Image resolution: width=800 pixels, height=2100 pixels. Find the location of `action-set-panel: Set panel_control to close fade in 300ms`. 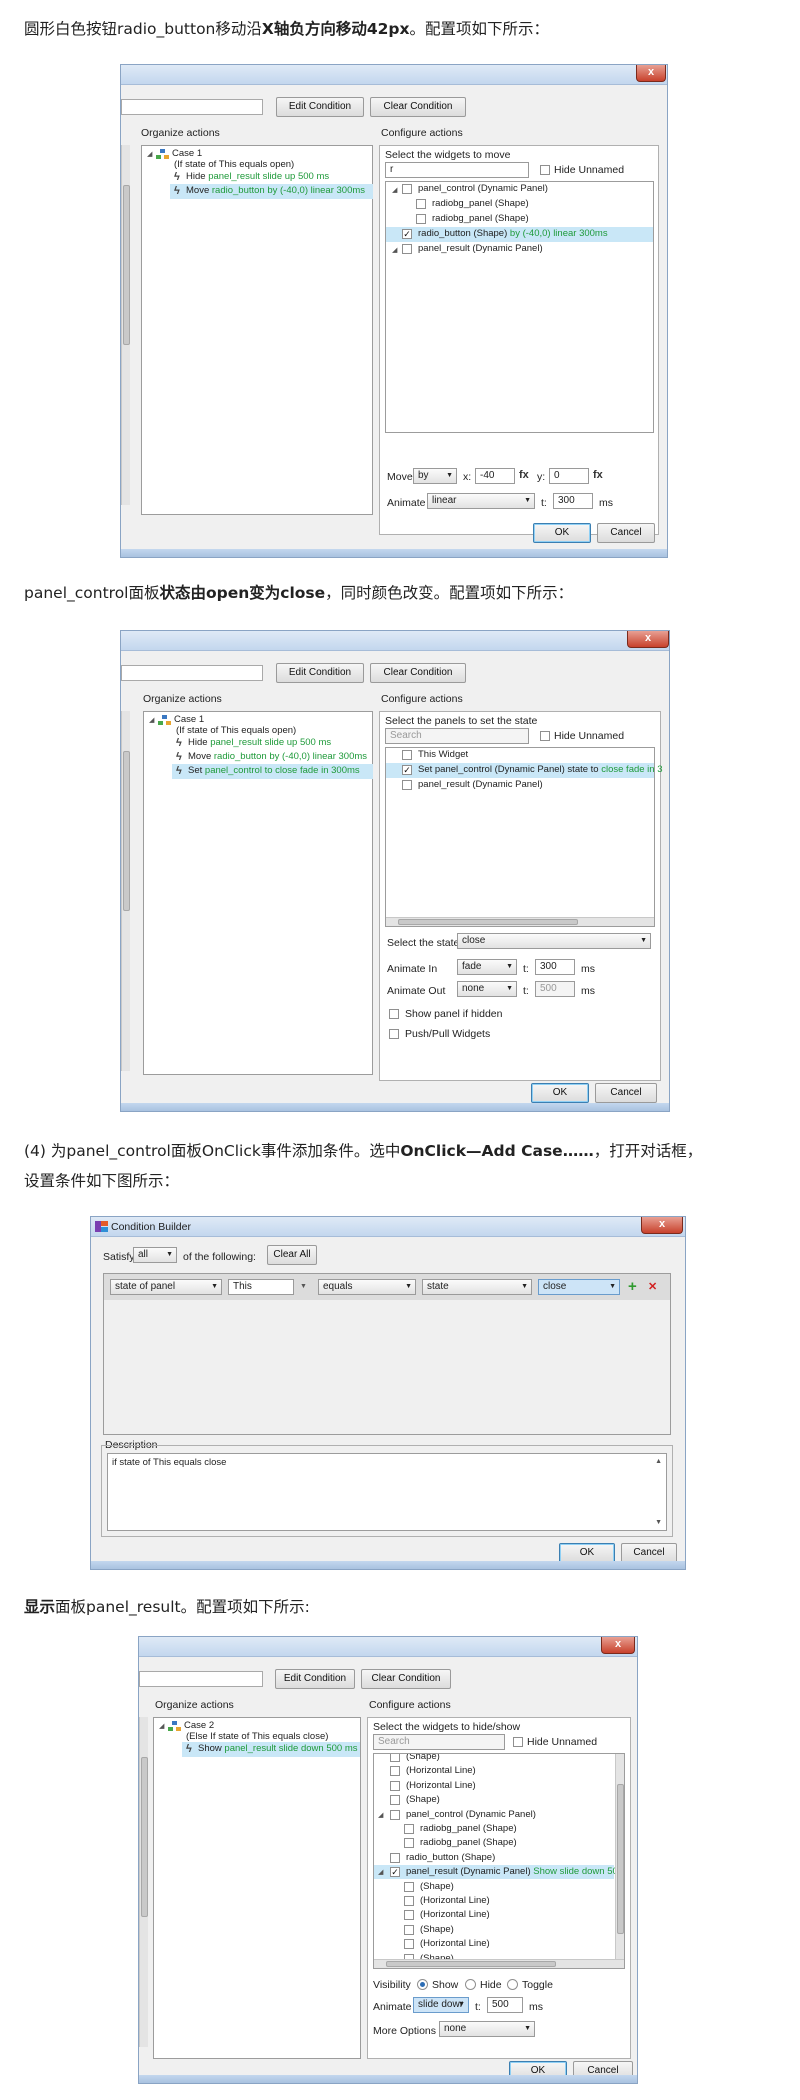

action-set-panel: Set panel_control to close fade in 300ms is located at coordinates (274, 771).